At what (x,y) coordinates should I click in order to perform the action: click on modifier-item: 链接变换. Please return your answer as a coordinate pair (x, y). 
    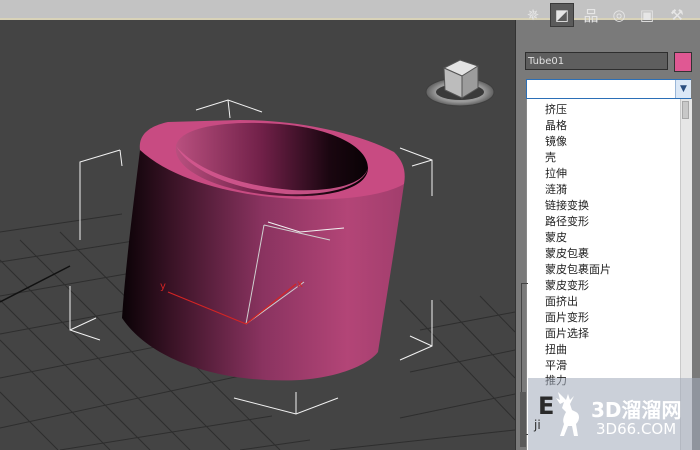
    Looking at the image, I should click on (567, 206).